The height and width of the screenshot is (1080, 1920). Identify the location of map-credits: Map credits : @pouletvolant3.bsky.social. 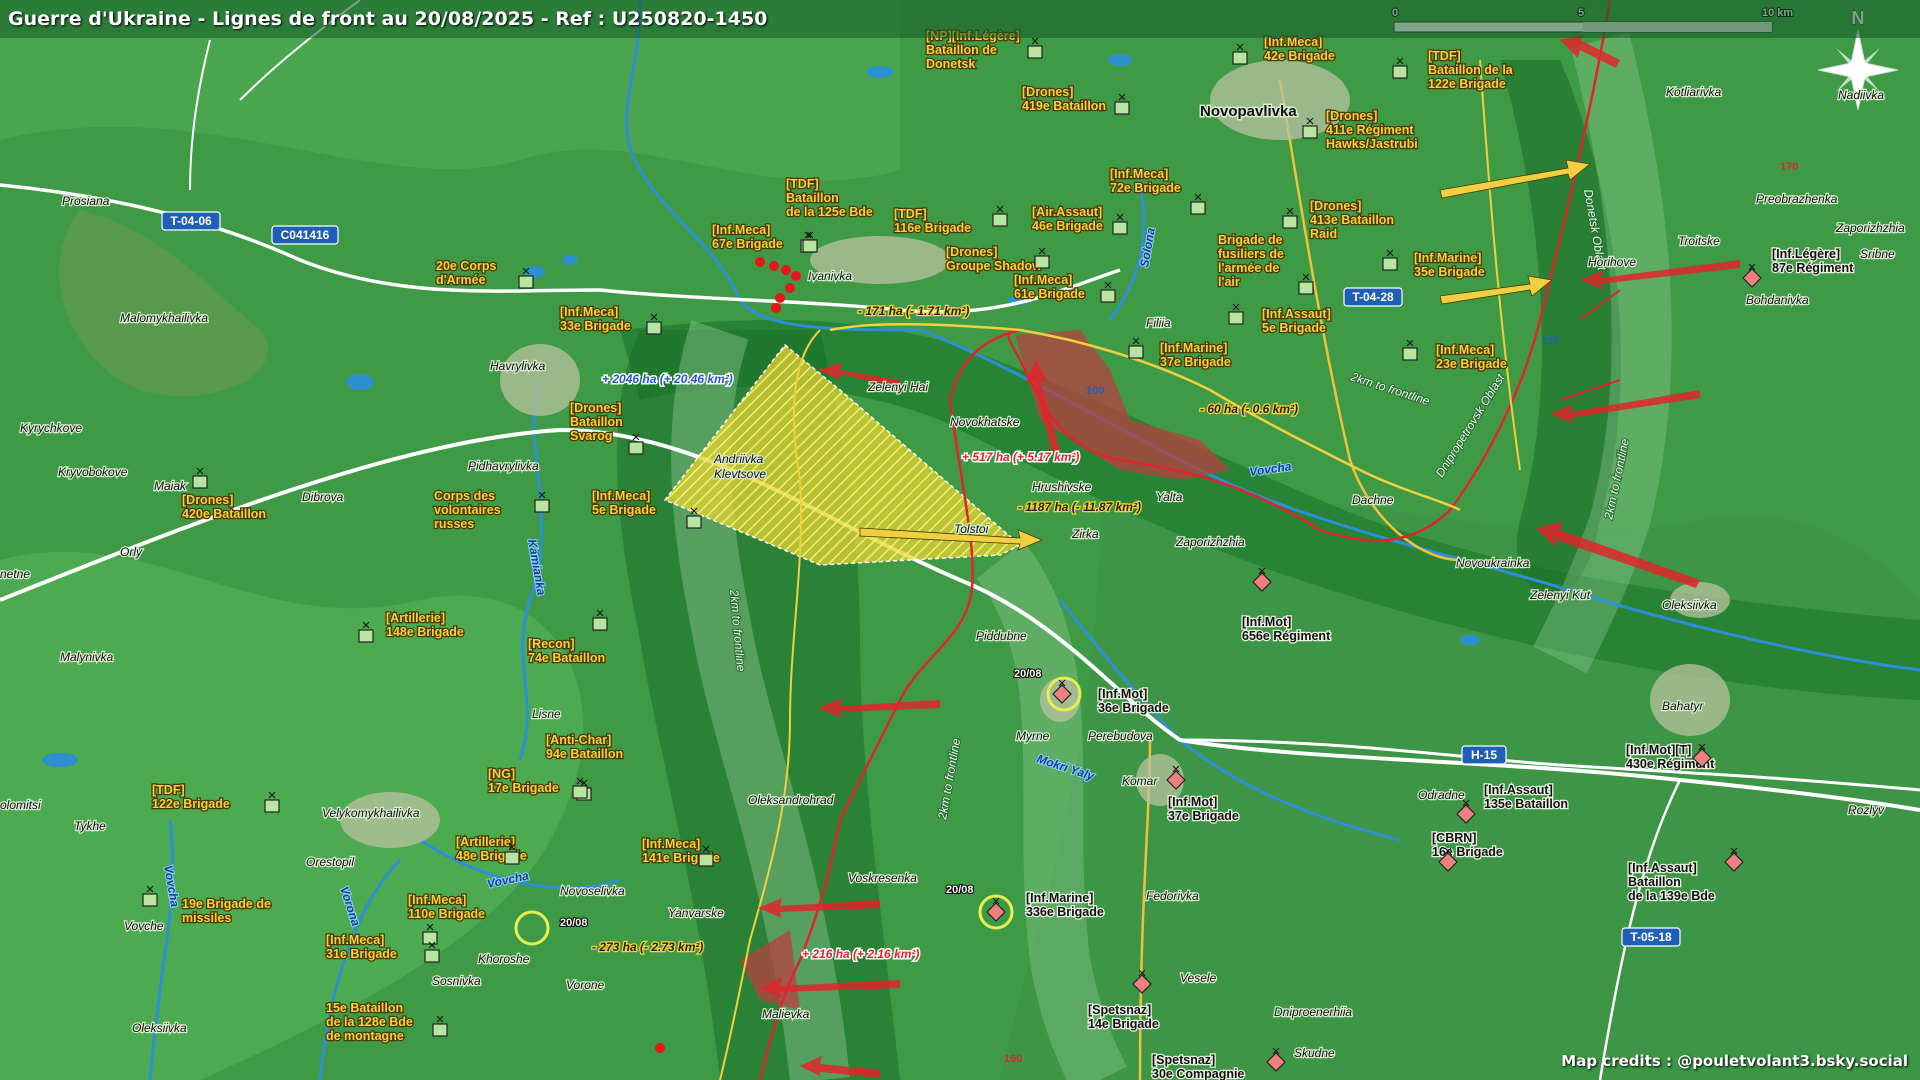
(1734, 1061).